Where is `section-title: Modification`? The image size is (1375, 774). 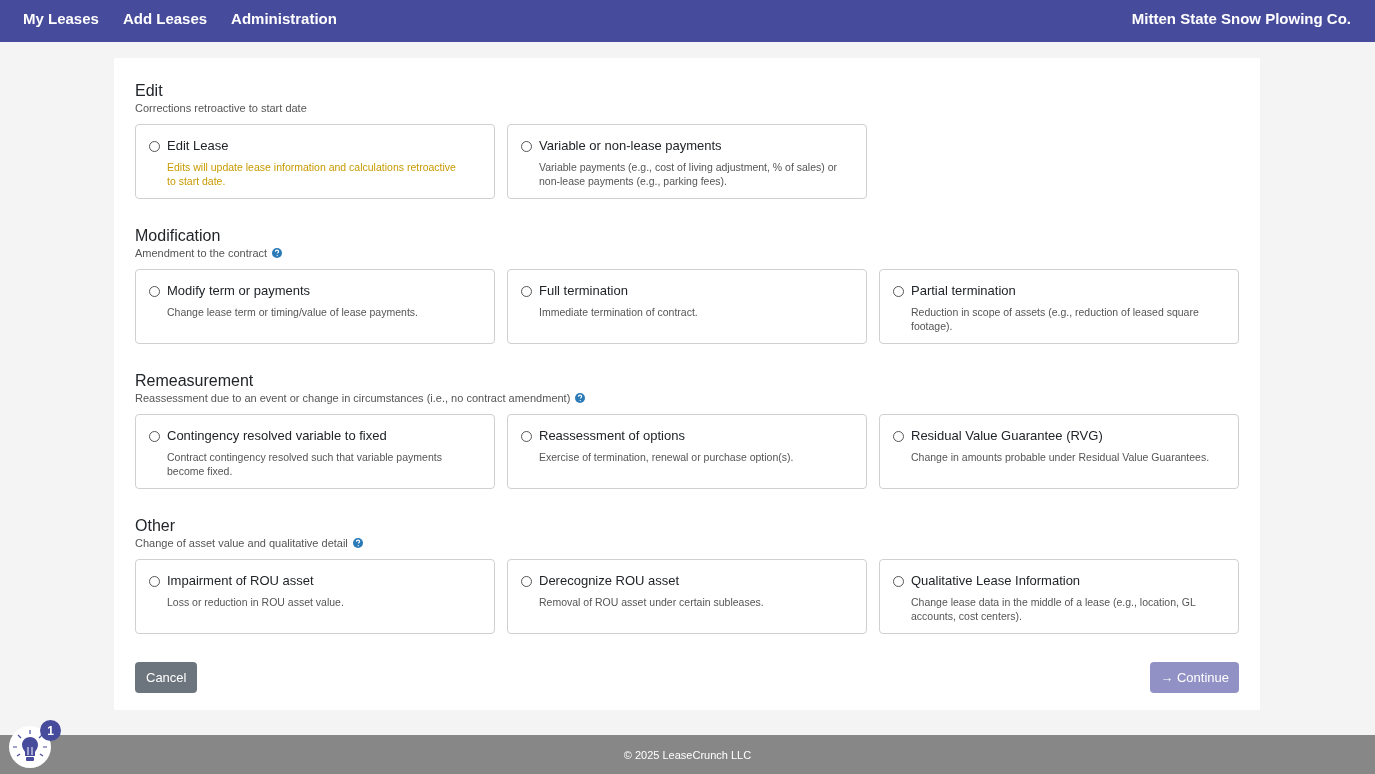 section-title: Modification is located at coordinates (178, 236).